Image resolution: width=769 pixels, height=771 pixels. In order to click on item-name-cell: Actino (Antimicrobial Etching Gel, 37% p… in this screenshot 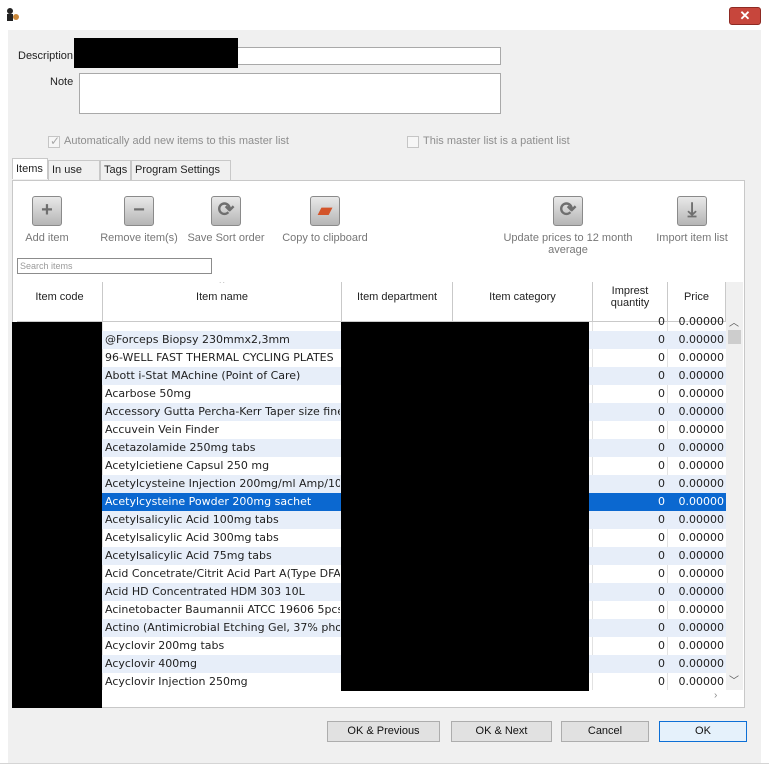, I will do `click(222, 627)`.